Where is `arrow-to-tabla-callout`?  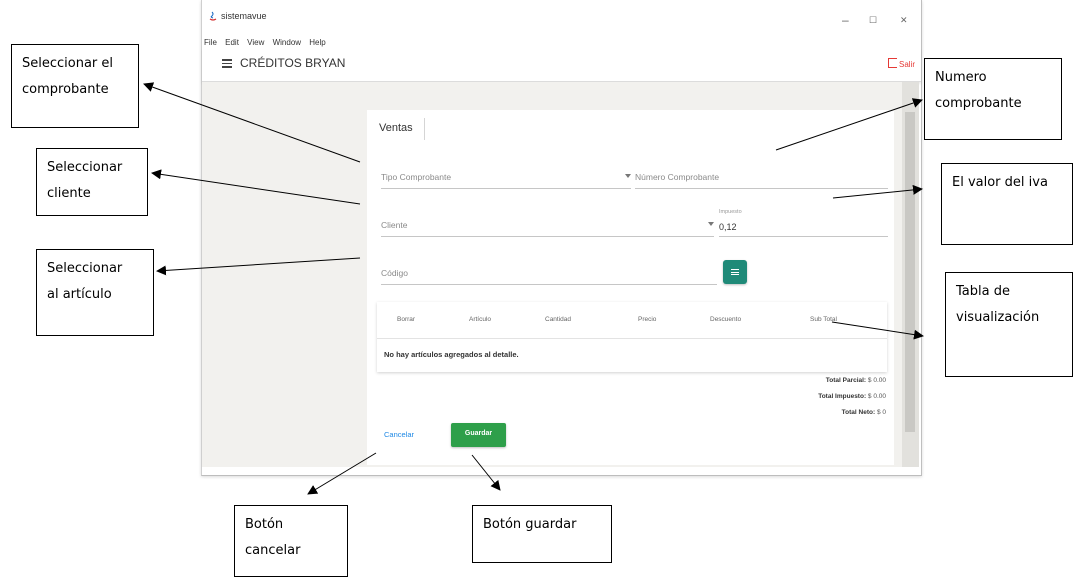
arrow-to-tabla-callout is located at coordinates (877, 330).